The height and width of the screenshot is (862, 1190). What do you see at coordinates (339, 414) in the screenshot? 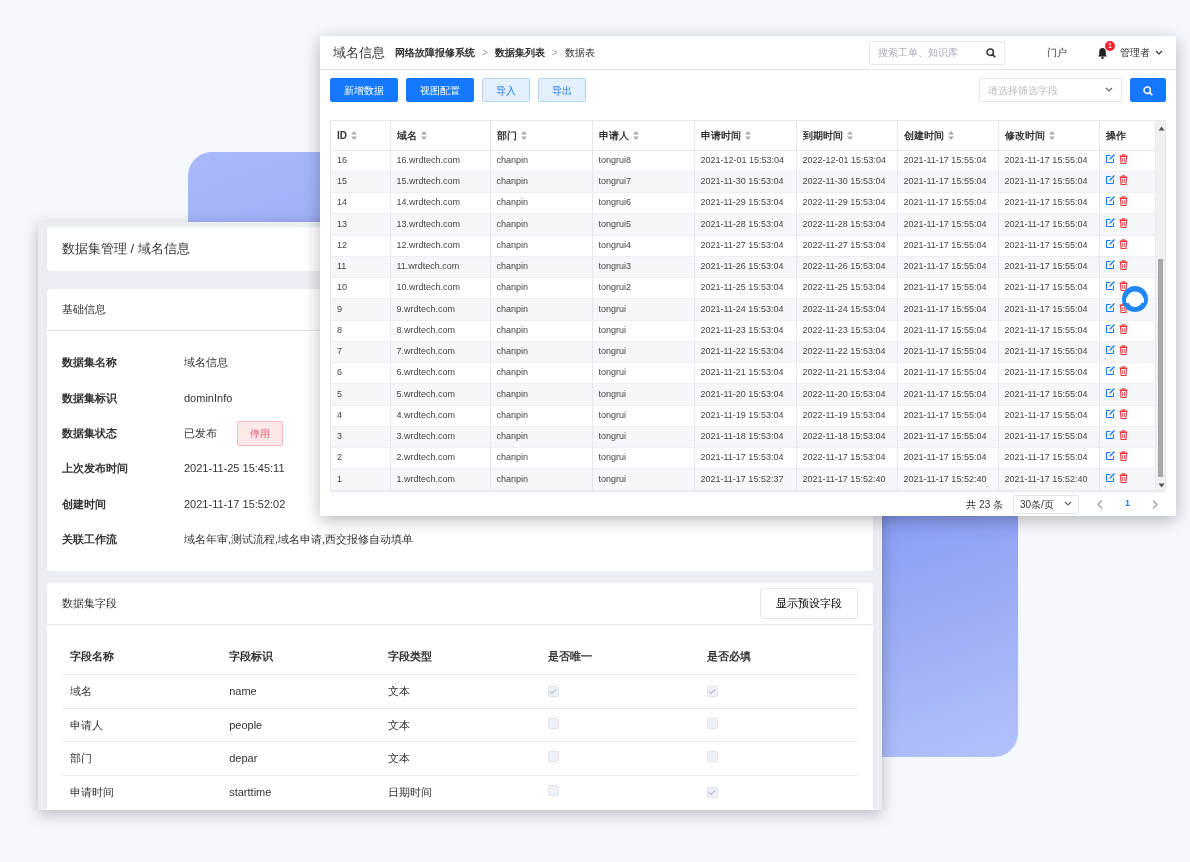
I see `table-cell: 4` at bounding box center [339, 414].